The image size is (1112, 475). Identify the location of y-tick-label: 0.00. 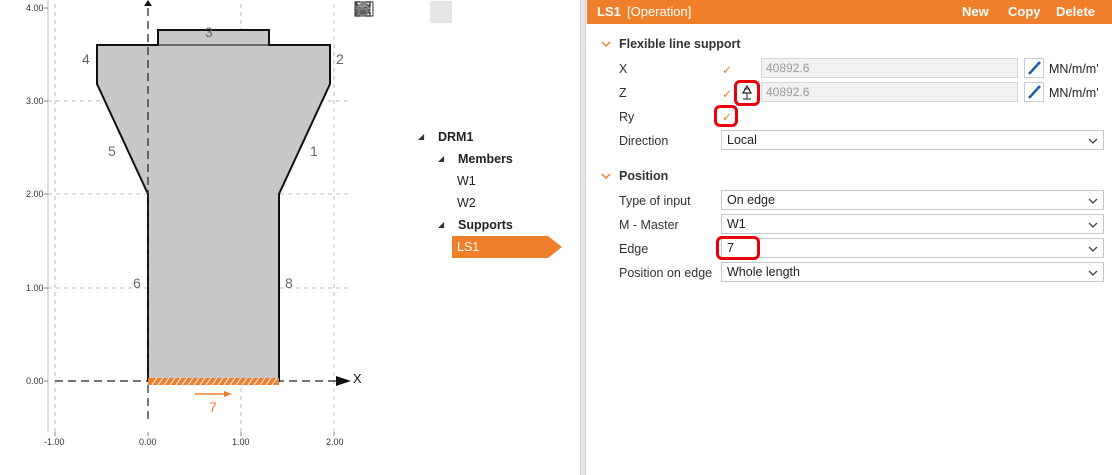
(35, 381).